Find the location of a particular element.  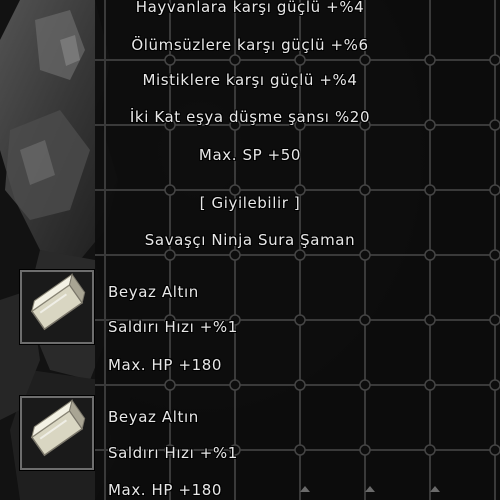

bonus-line: Max. SP +50 is located at coordinates (250, 155).